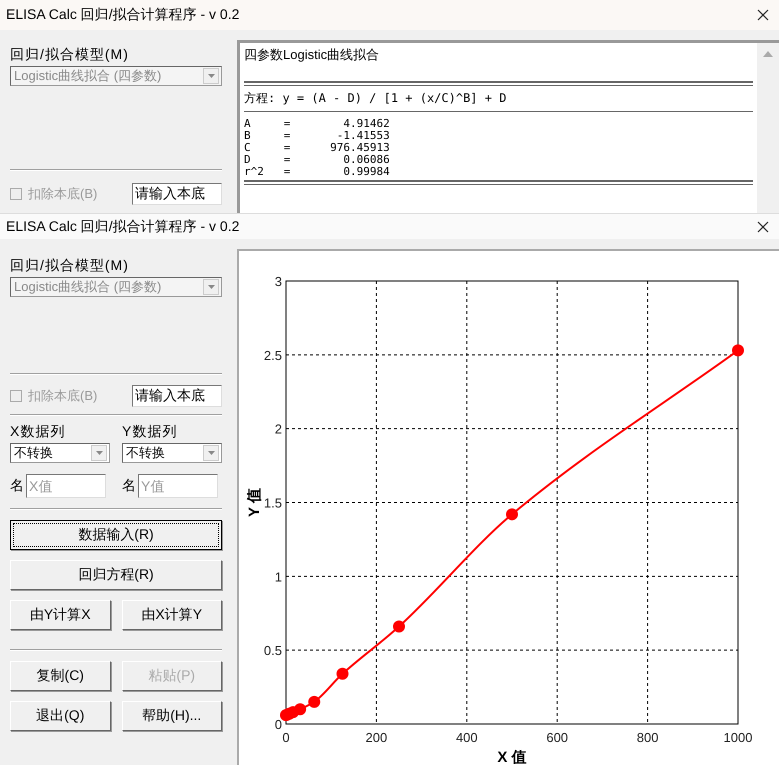  I want to click on y-tick-label: 0, so click(278, 724).